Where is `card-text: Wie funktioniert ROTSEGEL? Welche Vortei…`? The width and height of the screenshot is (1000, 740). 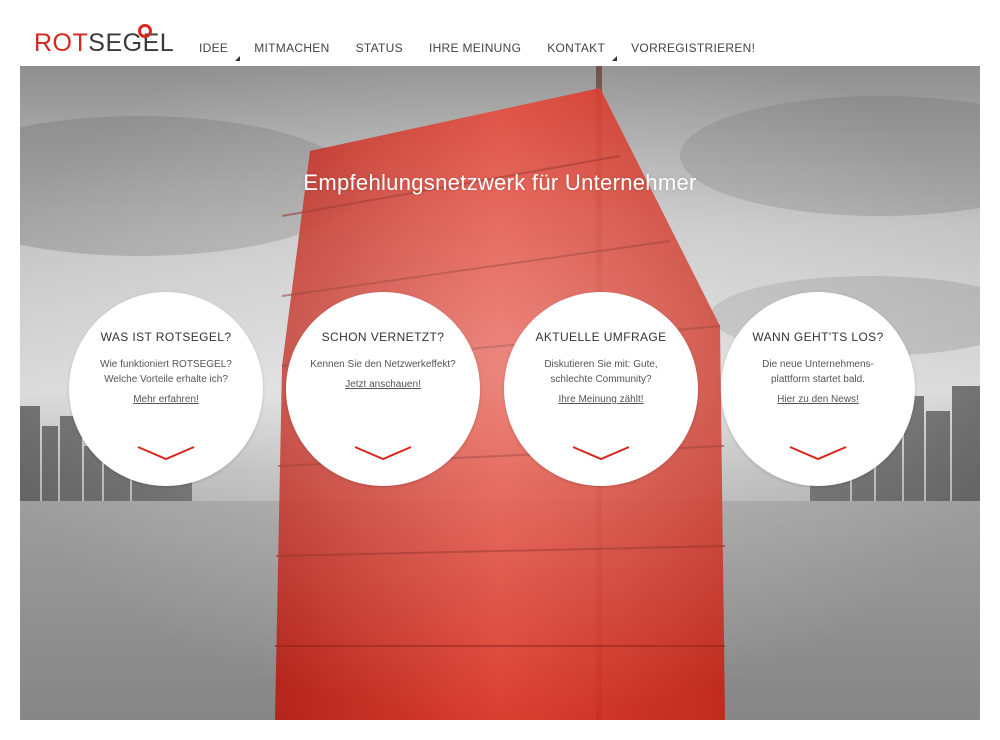
card-text: Wie funktioniert ROTSEGEL? Welche Vortei… is located at coordinates (166, 372).